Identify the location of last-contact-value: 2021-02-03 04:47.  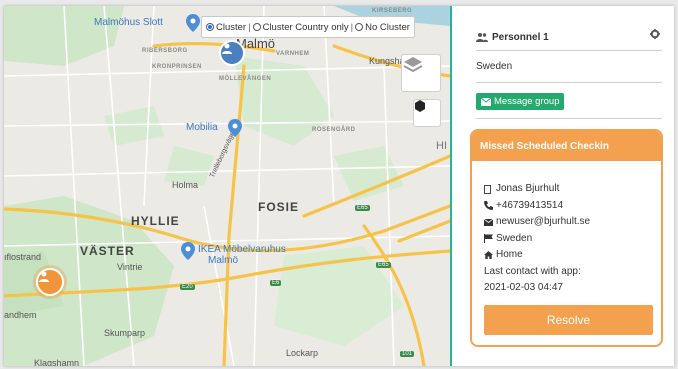
(523, 287).